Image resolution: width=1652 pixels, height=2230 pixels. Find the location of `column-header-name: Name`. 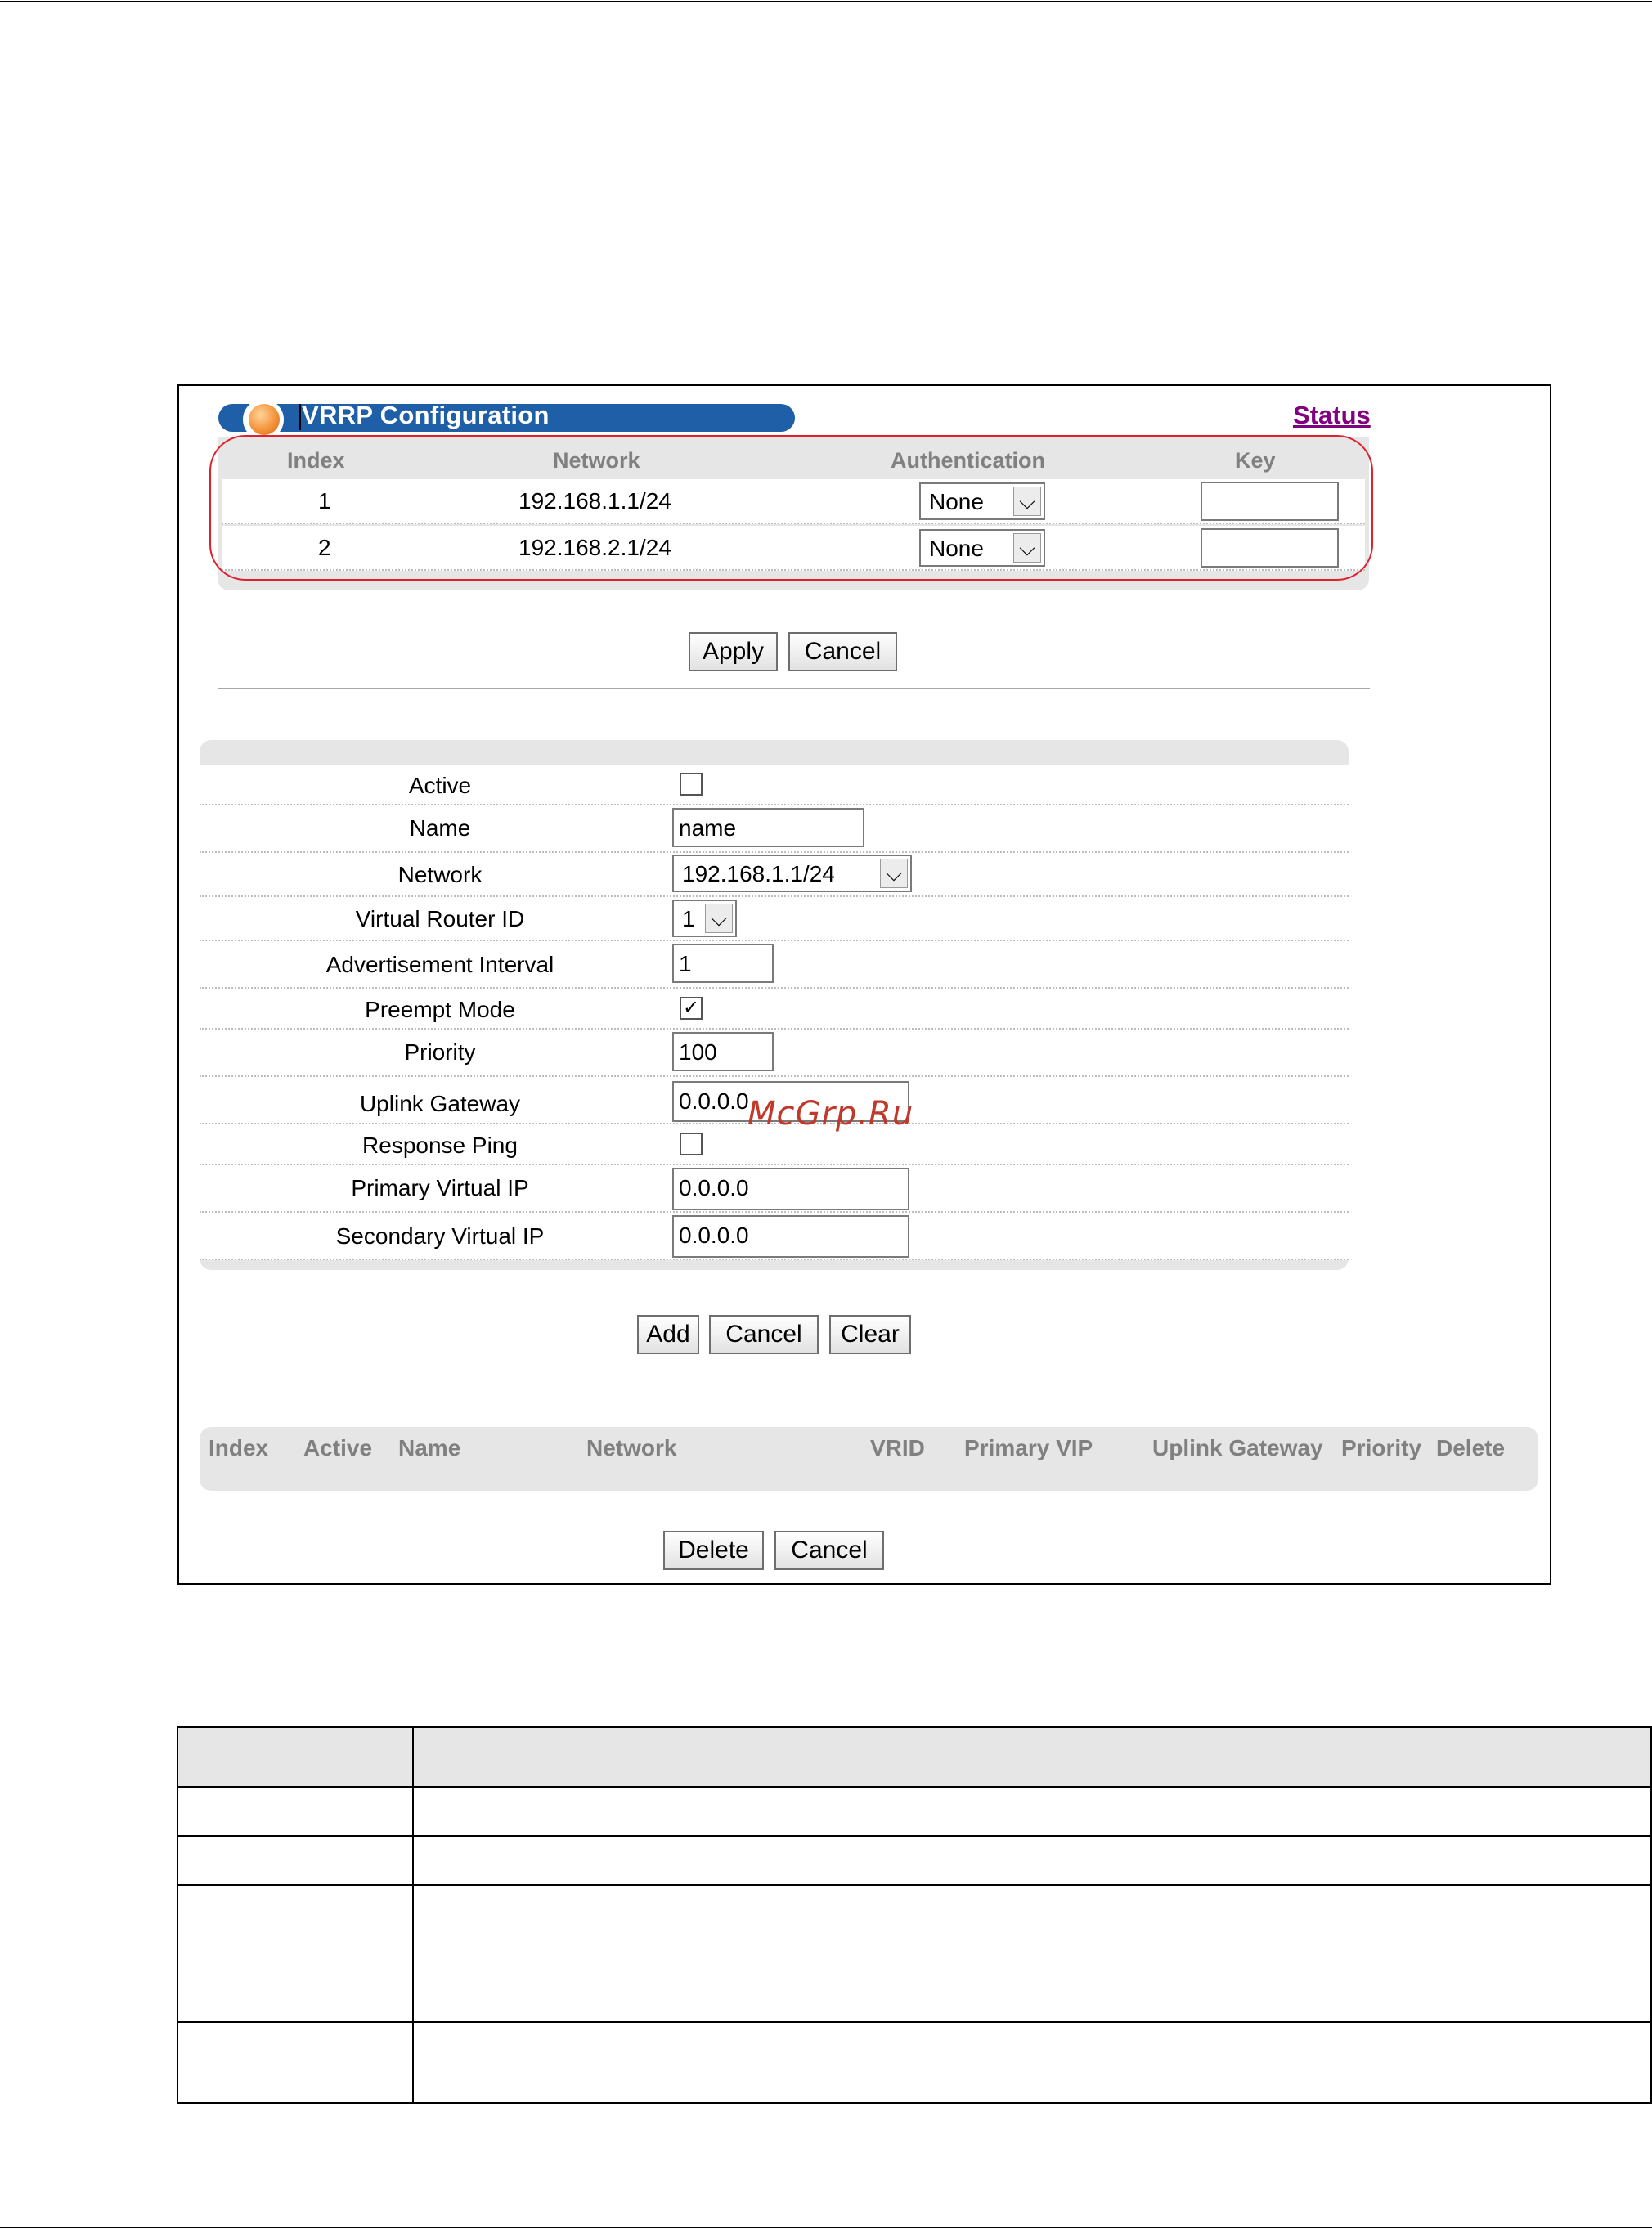

column-header-name: Name is located at coordinates (429, 1447).